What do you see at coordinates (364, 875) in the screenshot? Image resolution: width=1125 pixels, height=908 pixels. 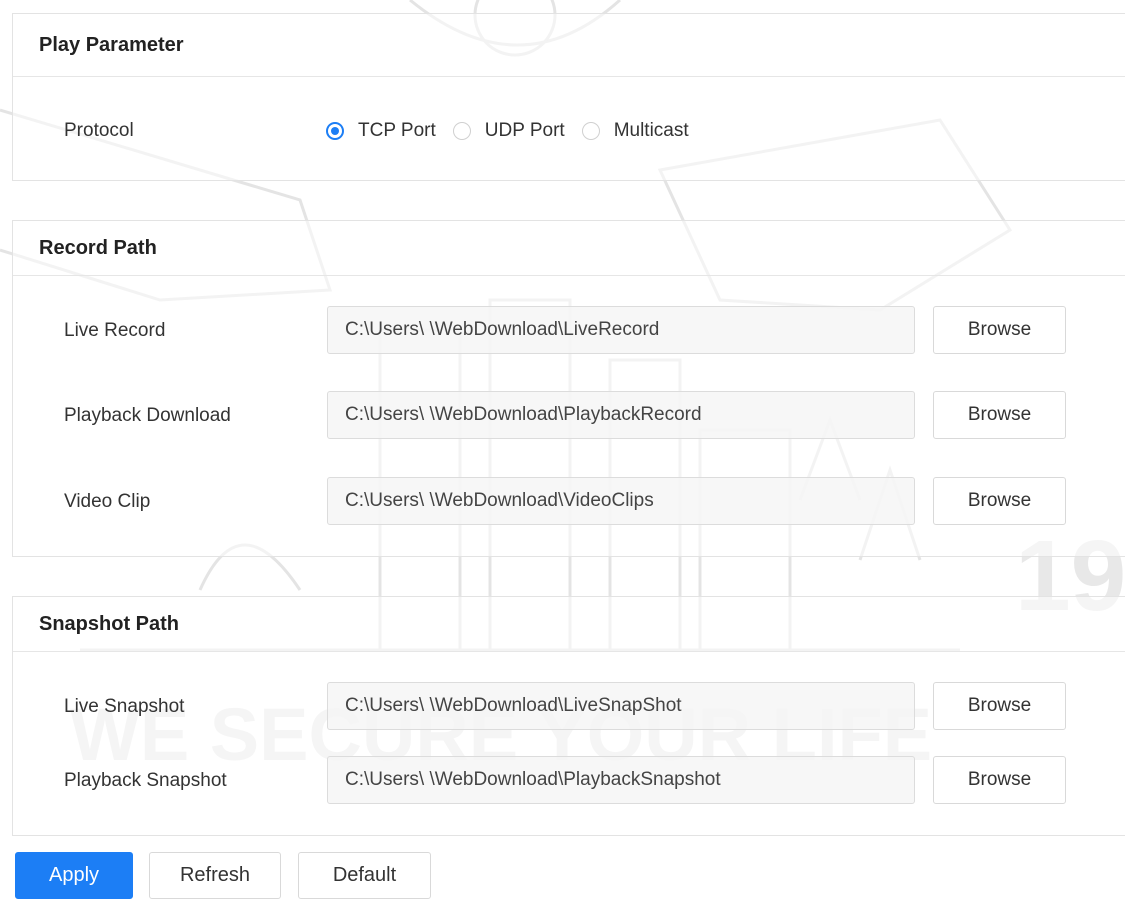 I see `default-button: Default` at bounding box center [364, 875].